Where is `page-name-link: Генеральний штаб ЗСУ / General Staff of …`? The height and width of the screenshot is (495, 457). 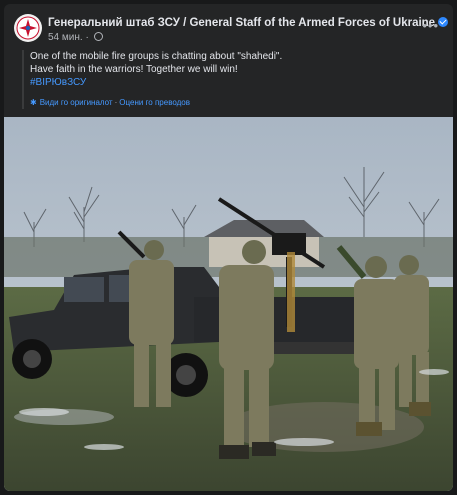 page-name-link: Генеральний штаб ЗСУ / General Staff of … is located at coordinates (248, 23).